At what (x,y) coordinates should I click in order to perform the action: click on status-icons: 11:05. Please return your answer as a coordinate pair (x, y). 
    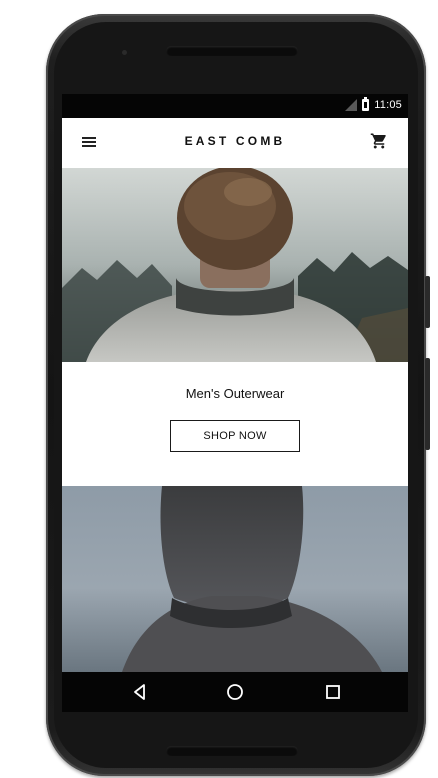
    Looking at the image, I should click on (373, 104).